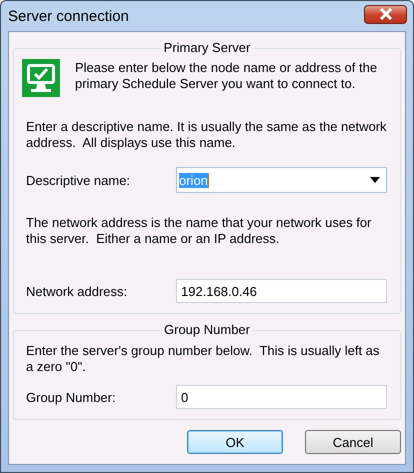  I want to click on monitor-check-icon, so click(41, 78).